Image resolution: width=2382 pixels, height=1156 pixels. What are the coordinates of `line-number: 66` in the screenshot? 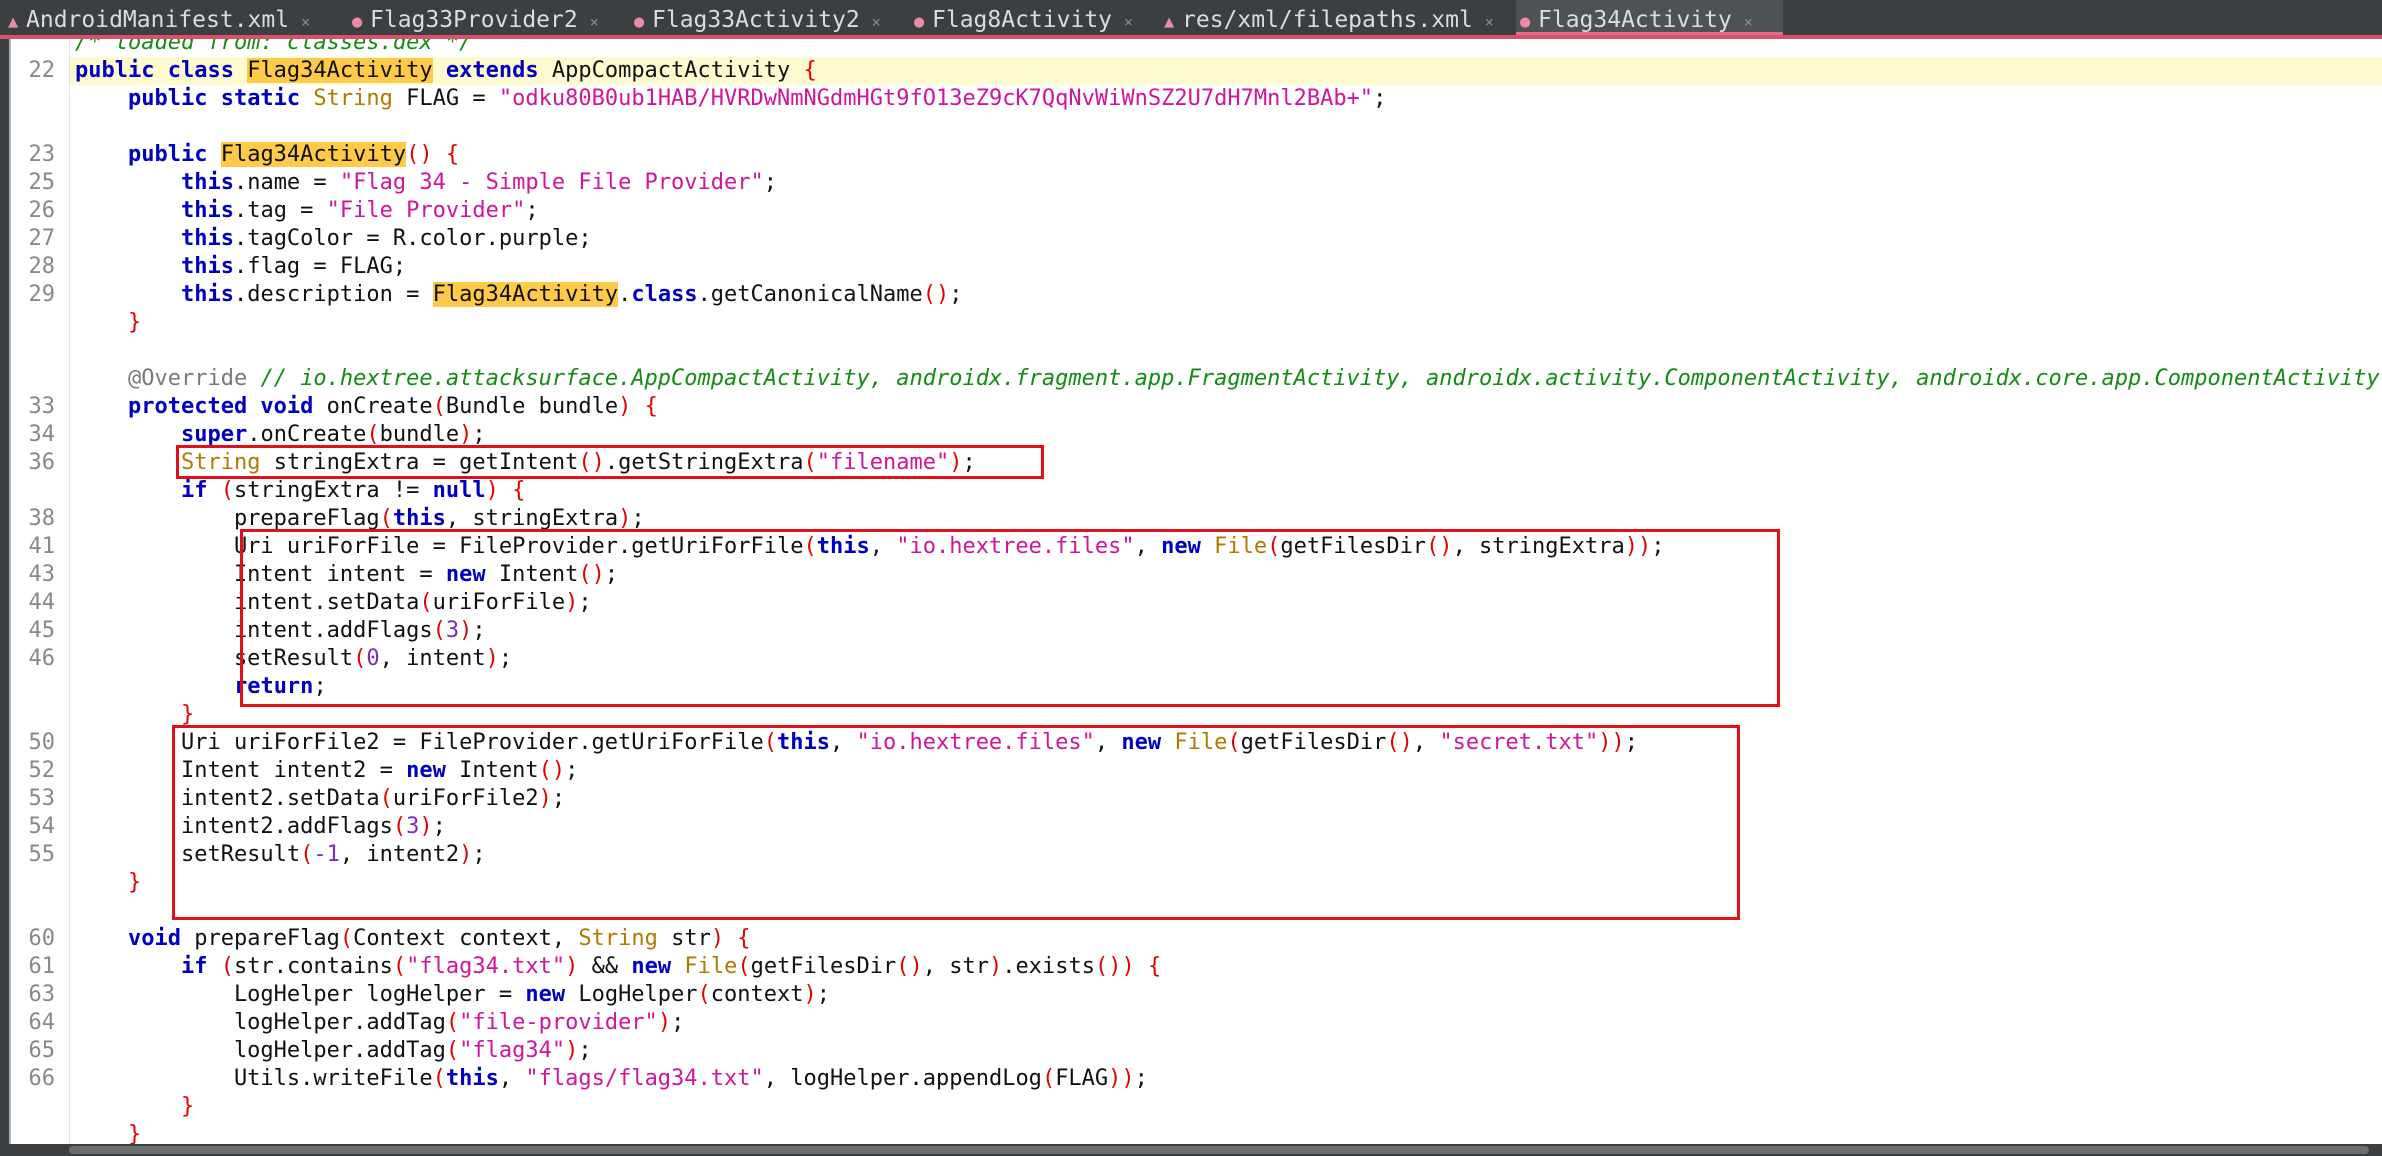 It's located at (42, 1078).